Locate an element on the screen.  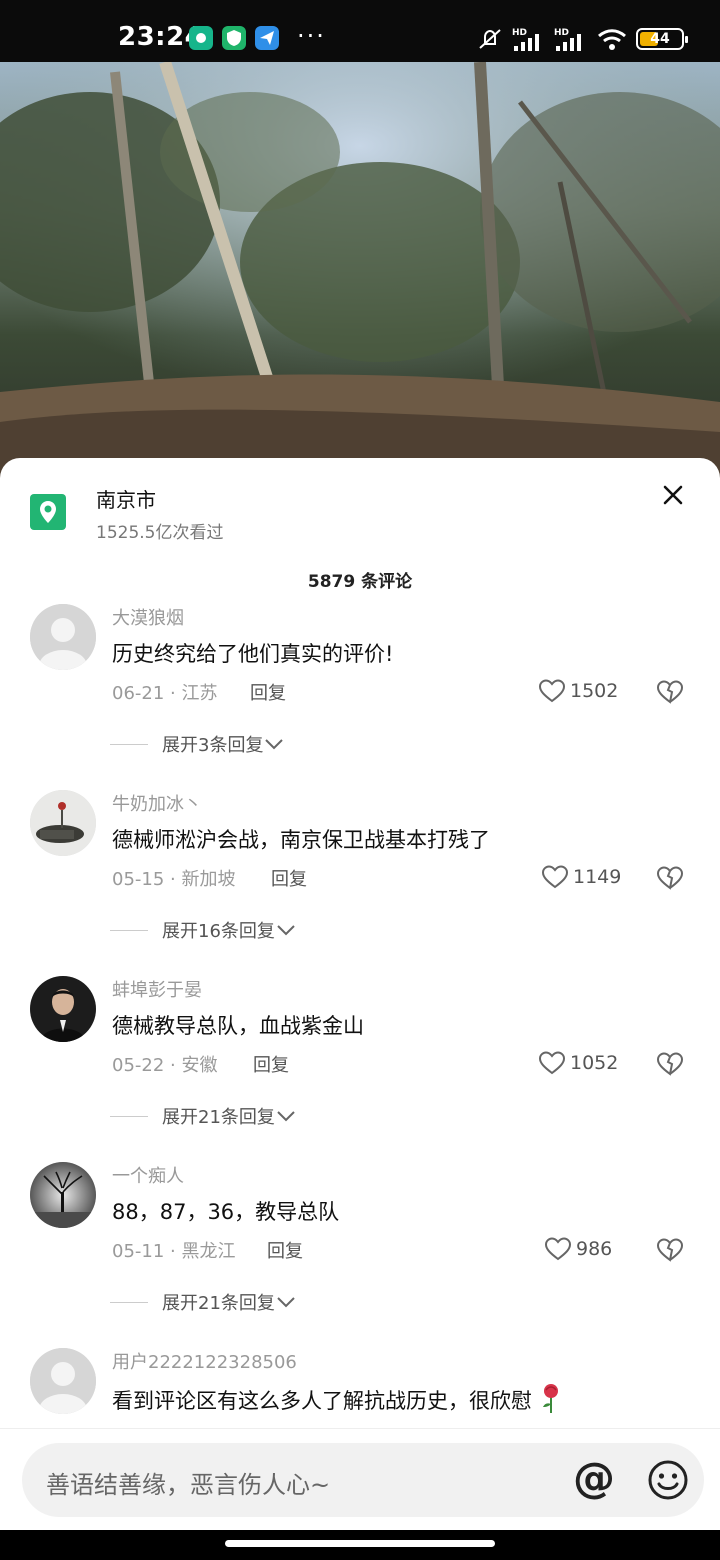
comment-username: 蚌埠彭于晏 is located at coordinates (157, 989).